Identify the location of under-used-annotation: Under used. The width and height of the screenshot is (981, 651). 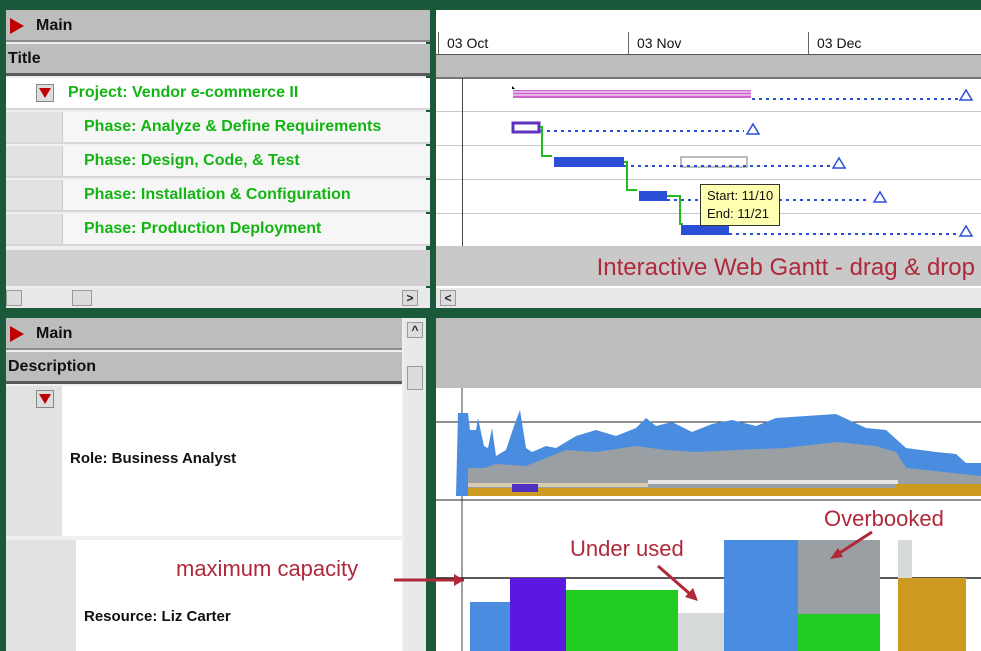
(627, 548).